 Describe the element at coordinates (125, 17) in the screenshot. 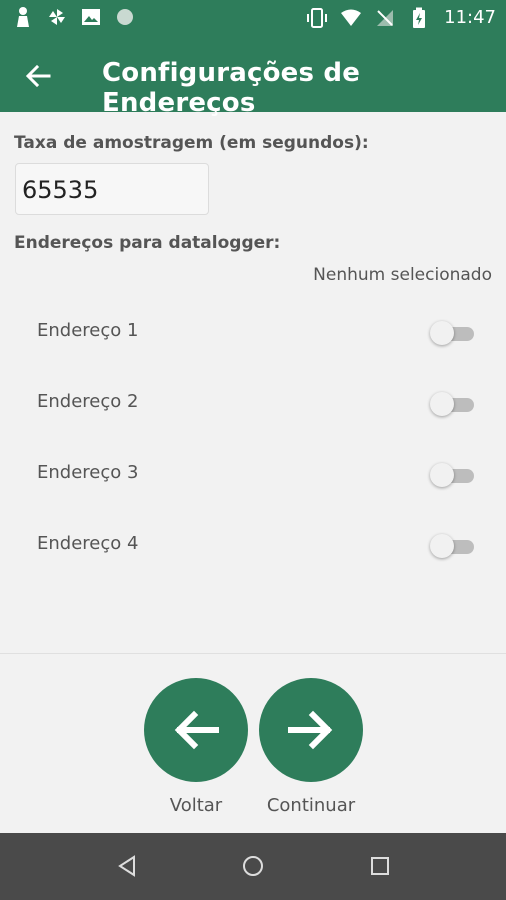

I see `circle-icon` at that location.